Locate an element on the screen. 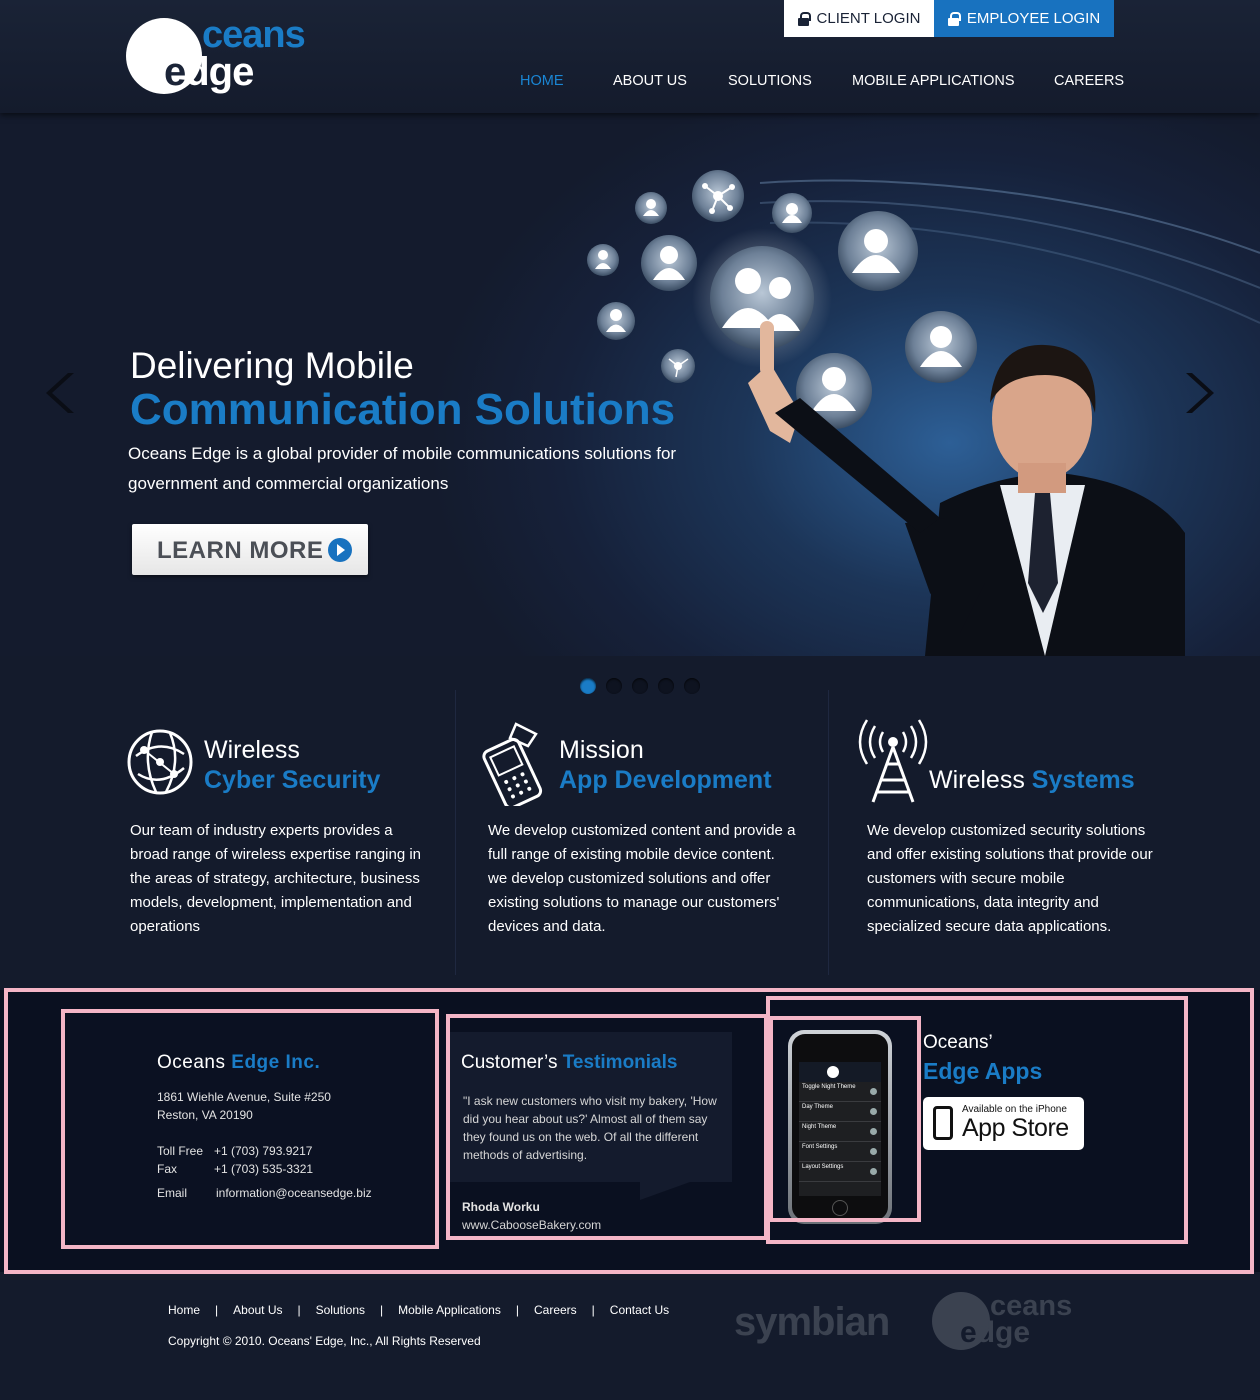 This screenshot has width=1260, height=1400. testimonial-url: www.CabooseBakery.com is located at coordinates (531, 1225).